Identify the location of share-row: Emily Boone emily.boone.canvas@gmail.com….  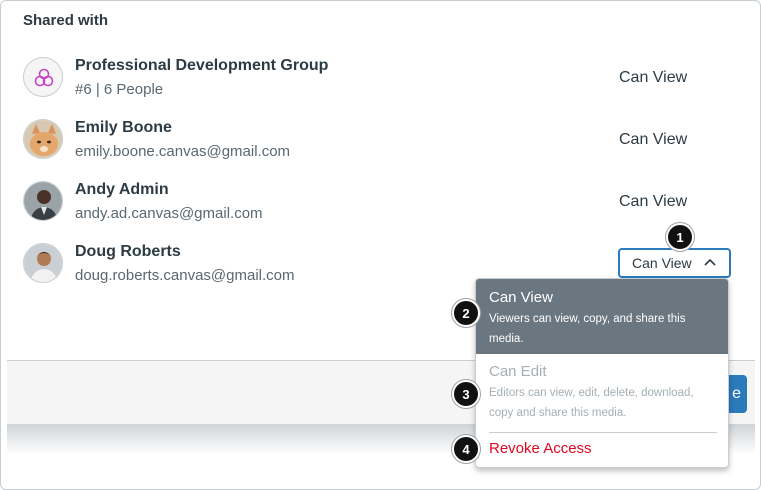
(380, 144).